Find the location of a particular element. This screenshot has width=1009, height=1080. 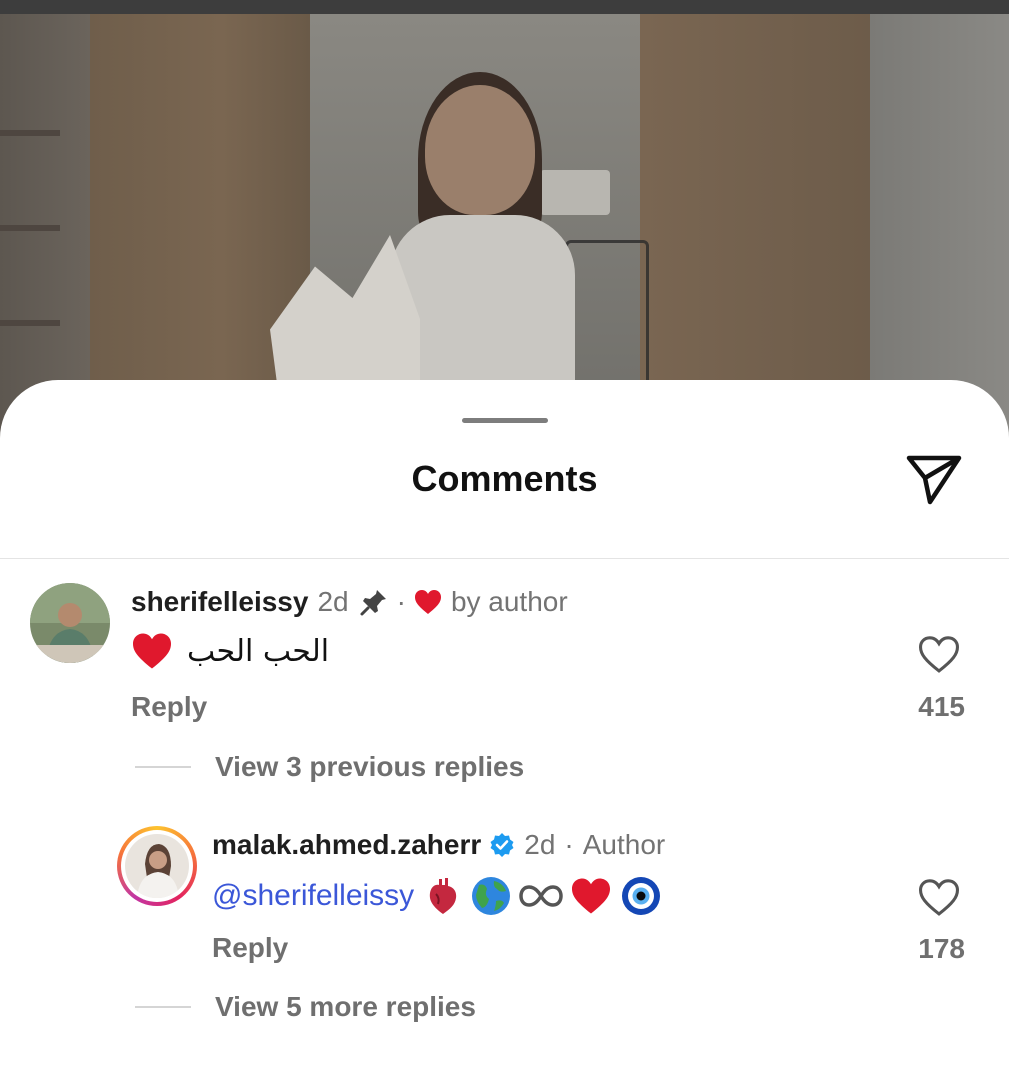

comment-username: sherifelleissy is located at coordinates (219, 602).